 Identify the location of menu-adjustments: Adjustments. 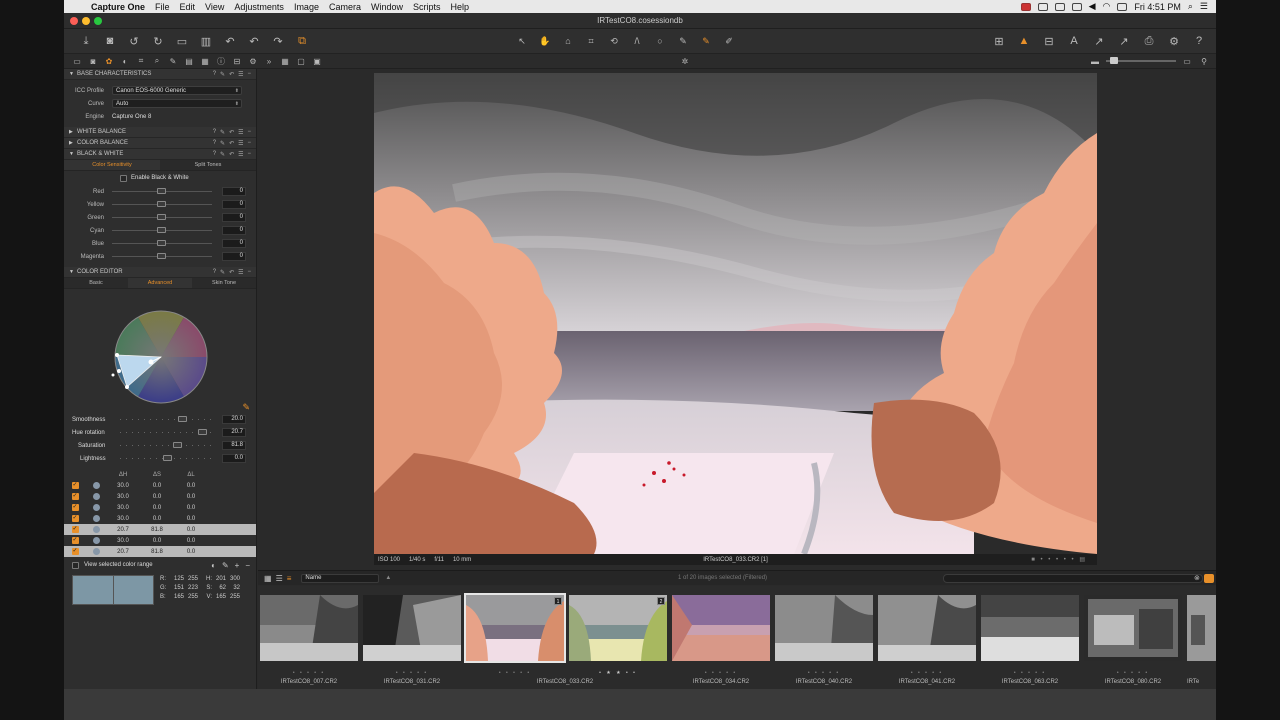
(259, 7).